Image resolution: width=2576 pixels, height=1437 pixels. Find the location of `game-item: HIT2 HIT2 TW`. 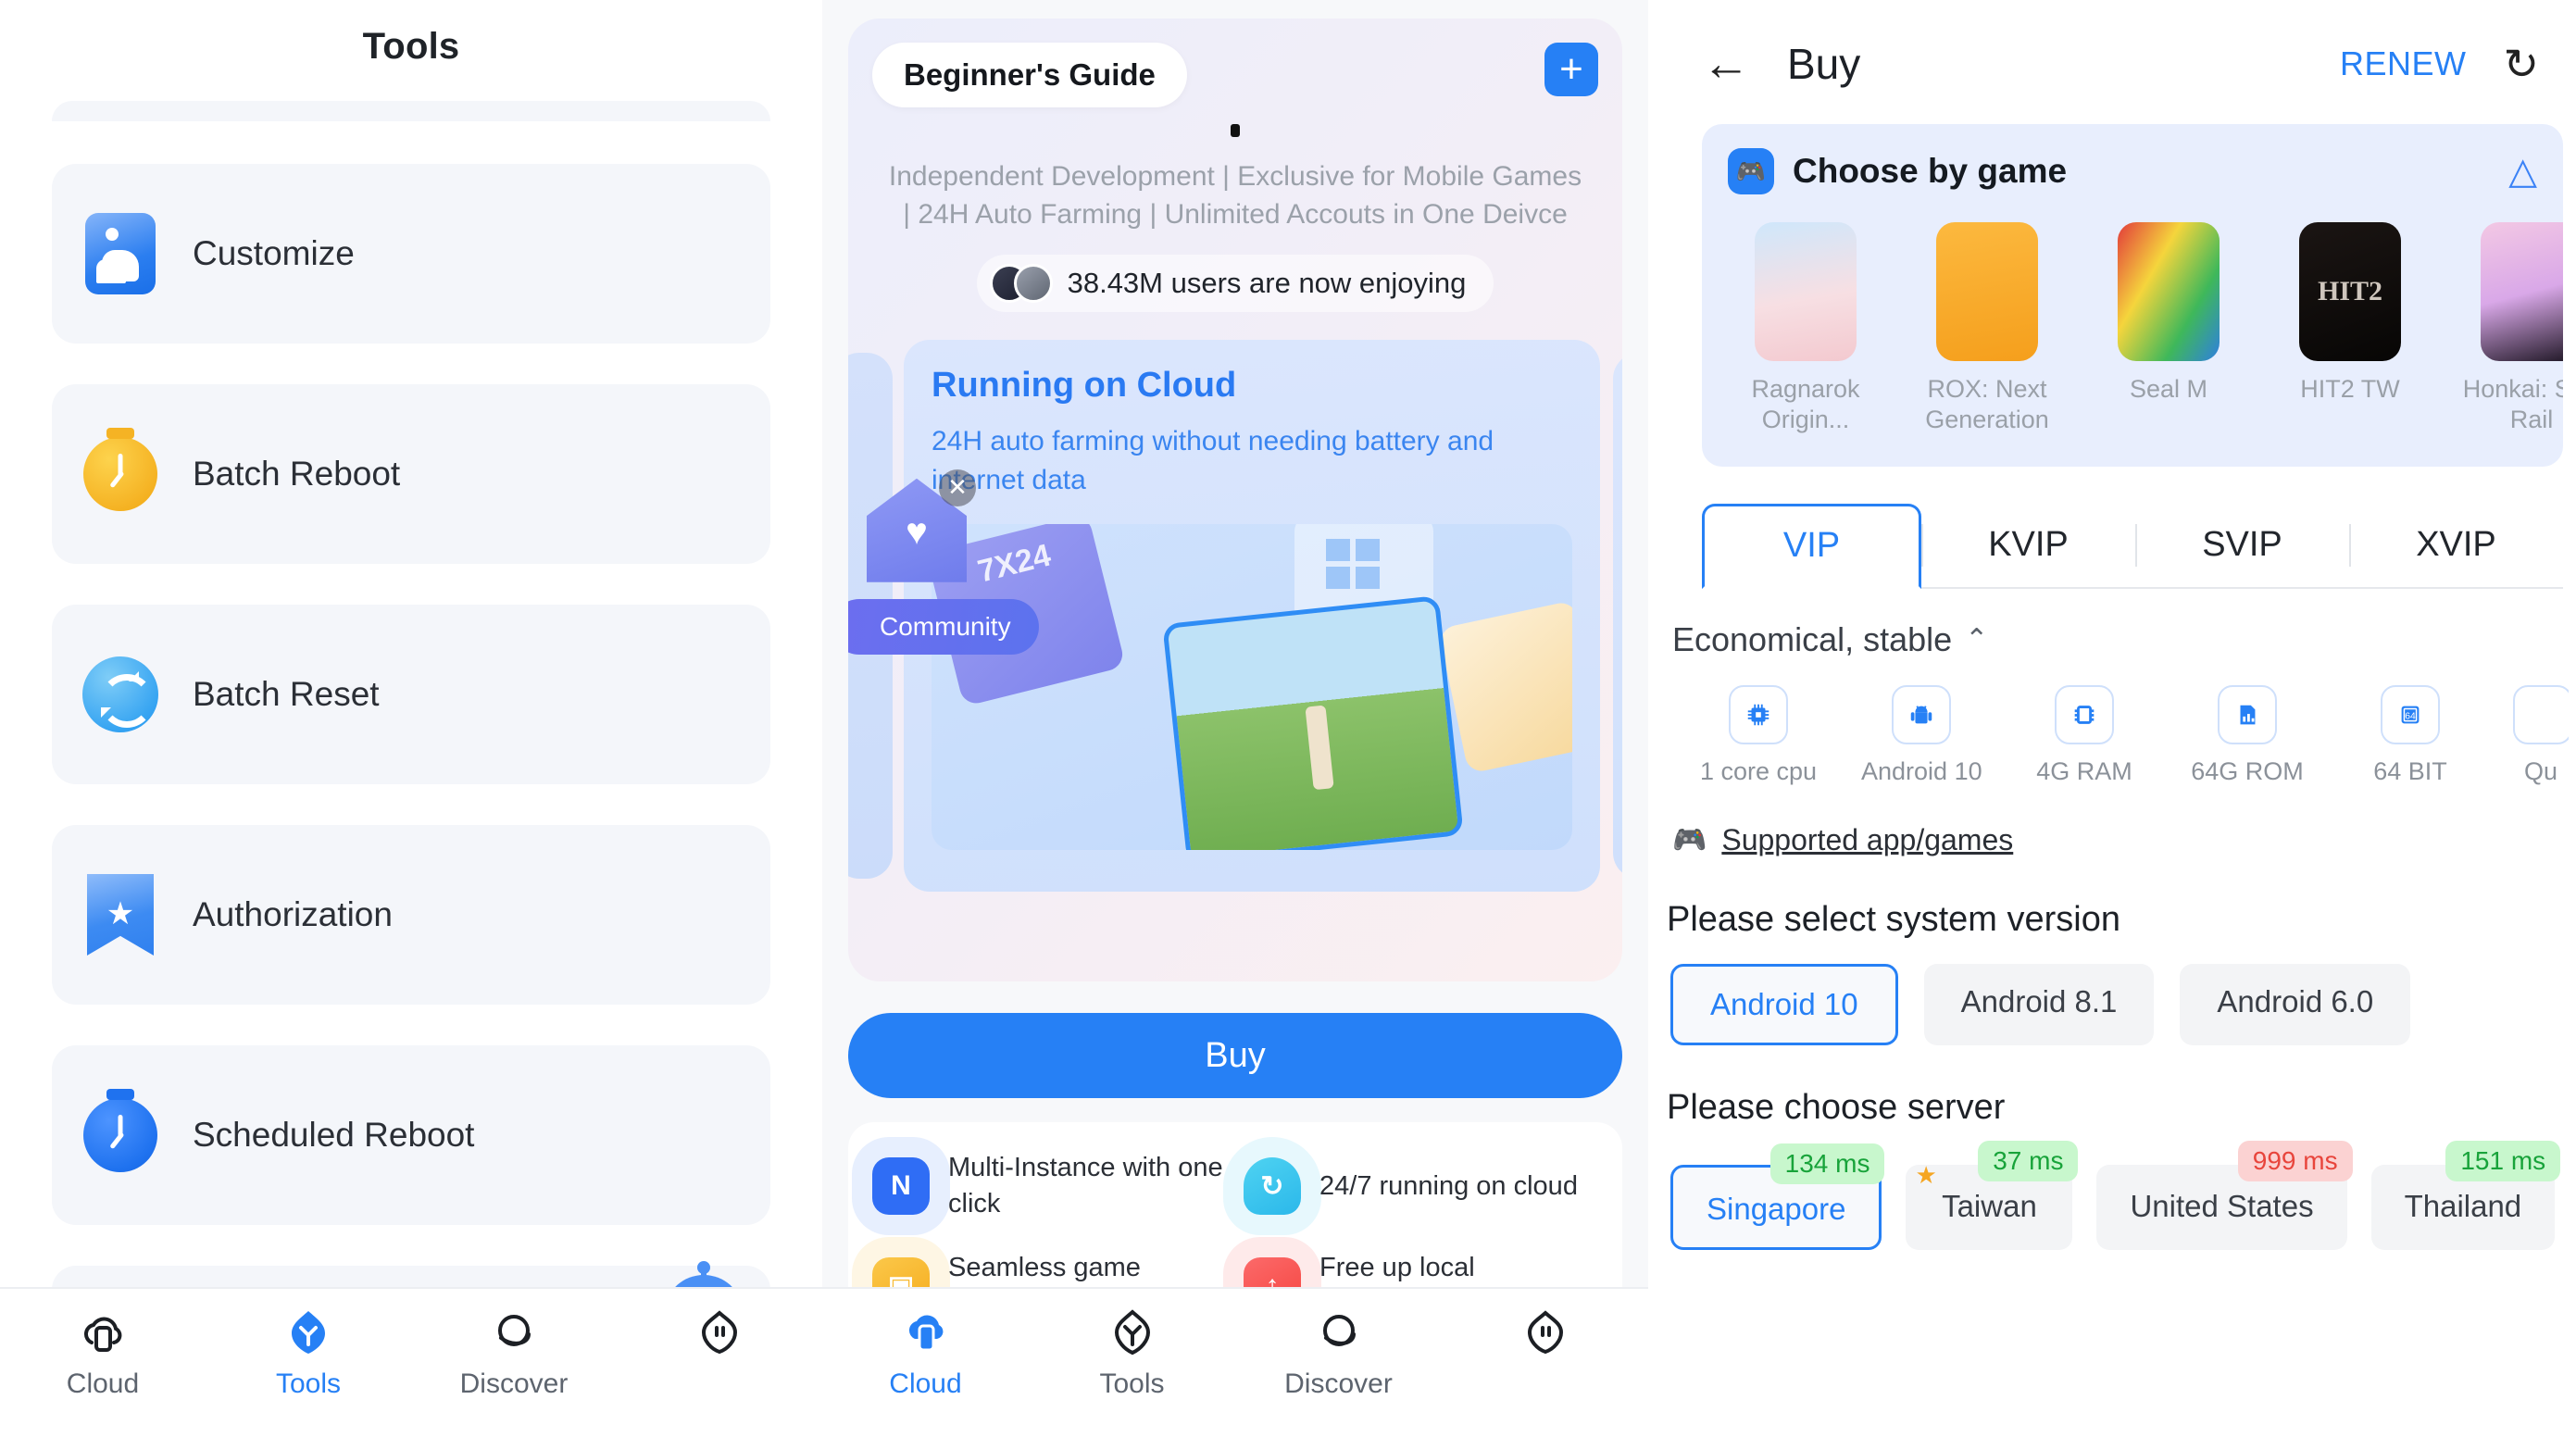

game-item: HIT2 HIT2 TW is located at coordinates (2350, 329).